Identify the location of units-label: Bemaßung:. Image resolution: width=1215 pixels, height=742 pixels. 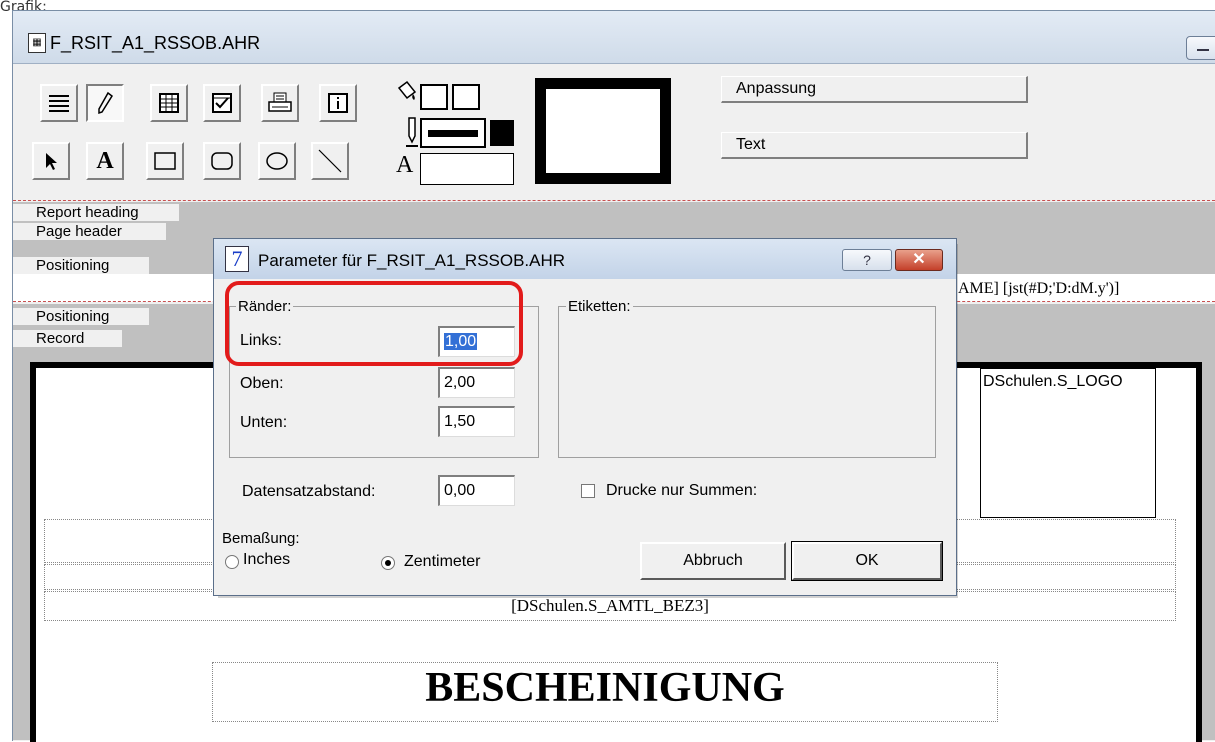
(261, 538).